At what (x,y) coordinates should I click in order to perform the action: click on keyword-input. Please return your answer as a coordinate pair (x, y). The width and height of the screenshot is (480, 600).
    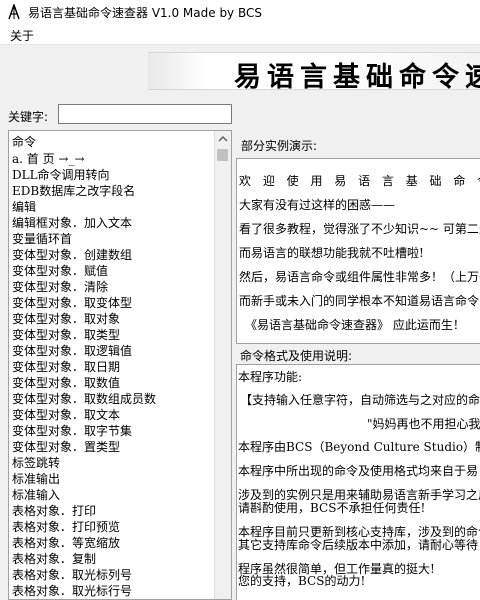
    Looking at the image, I should click on (145, 114).